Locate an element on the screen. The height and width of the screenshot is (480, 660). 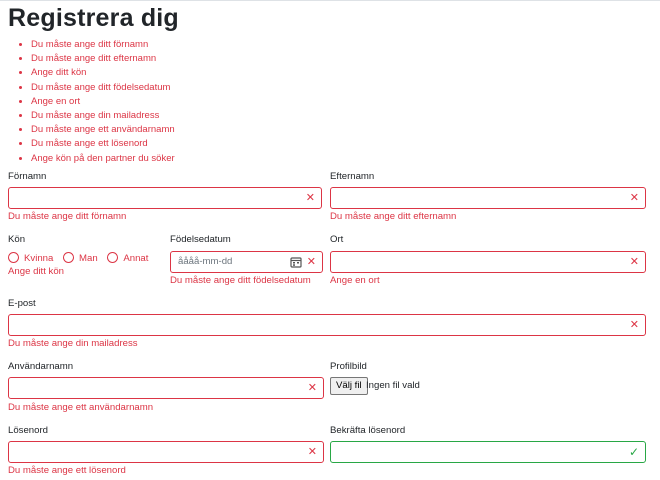
error-summary-item: Du måste ange ett användarnamn is located at coordinates (103, 130).